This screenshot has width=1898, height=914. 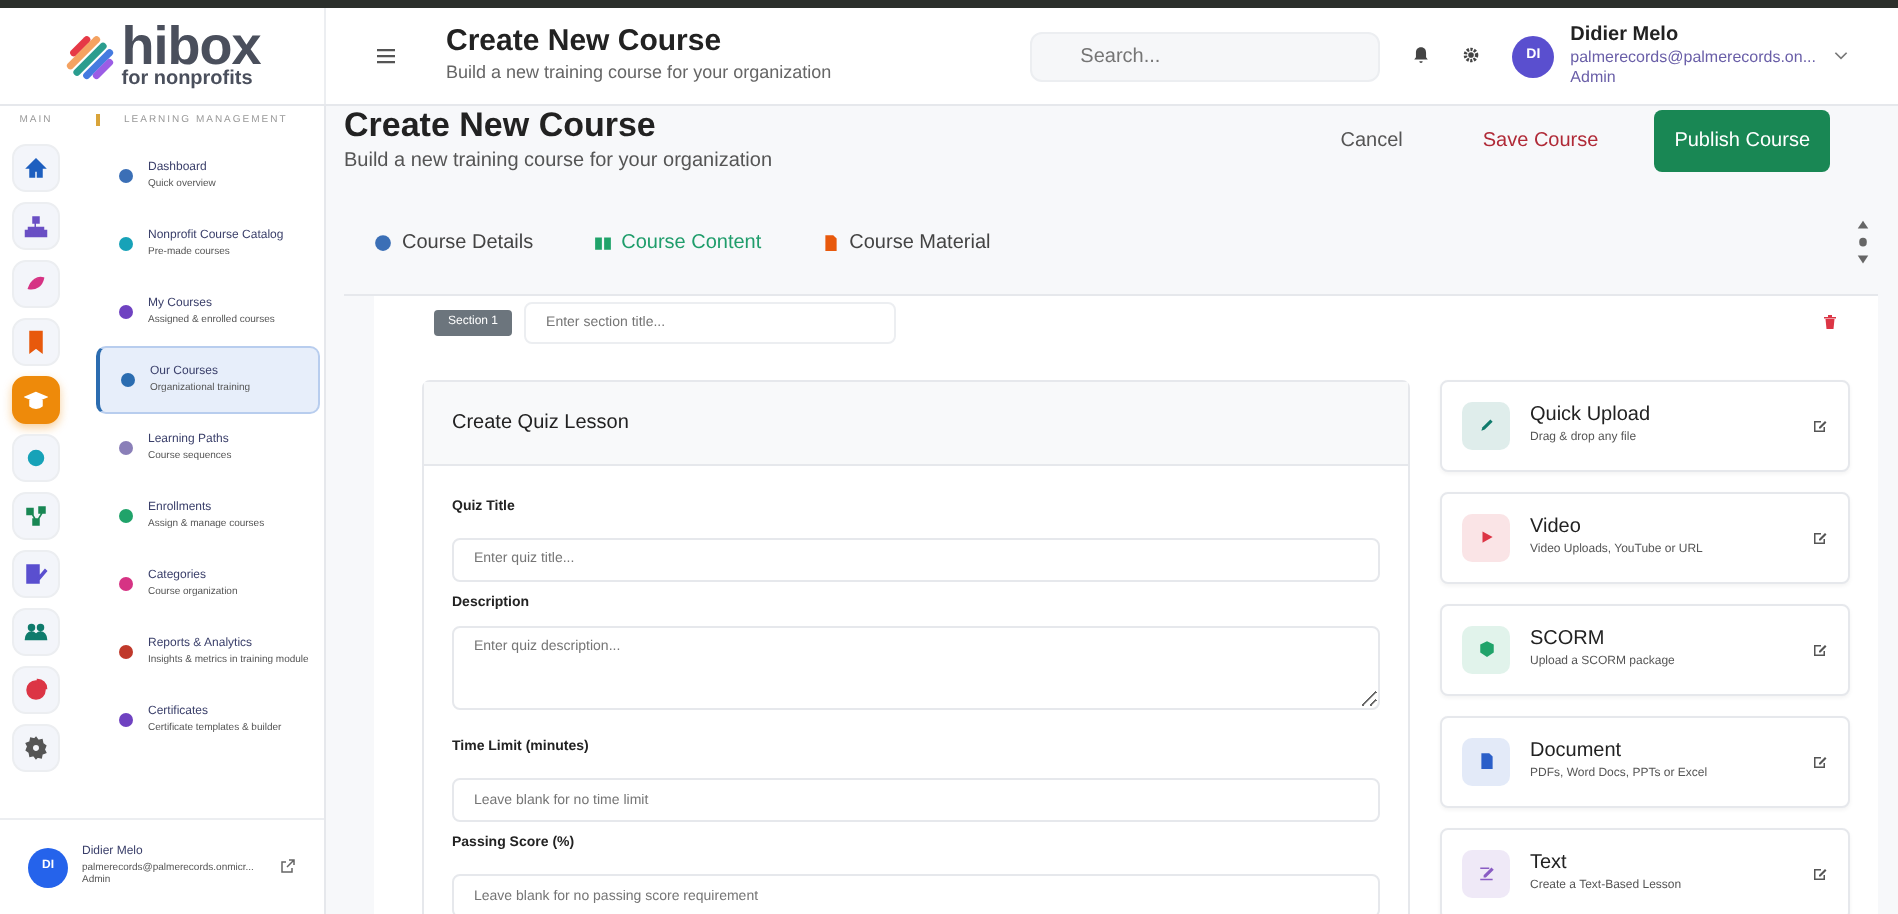 What do you see at coordinates (89, 56) in the screenshot?
I see `logo-icon` at bounding box center [89, 56].